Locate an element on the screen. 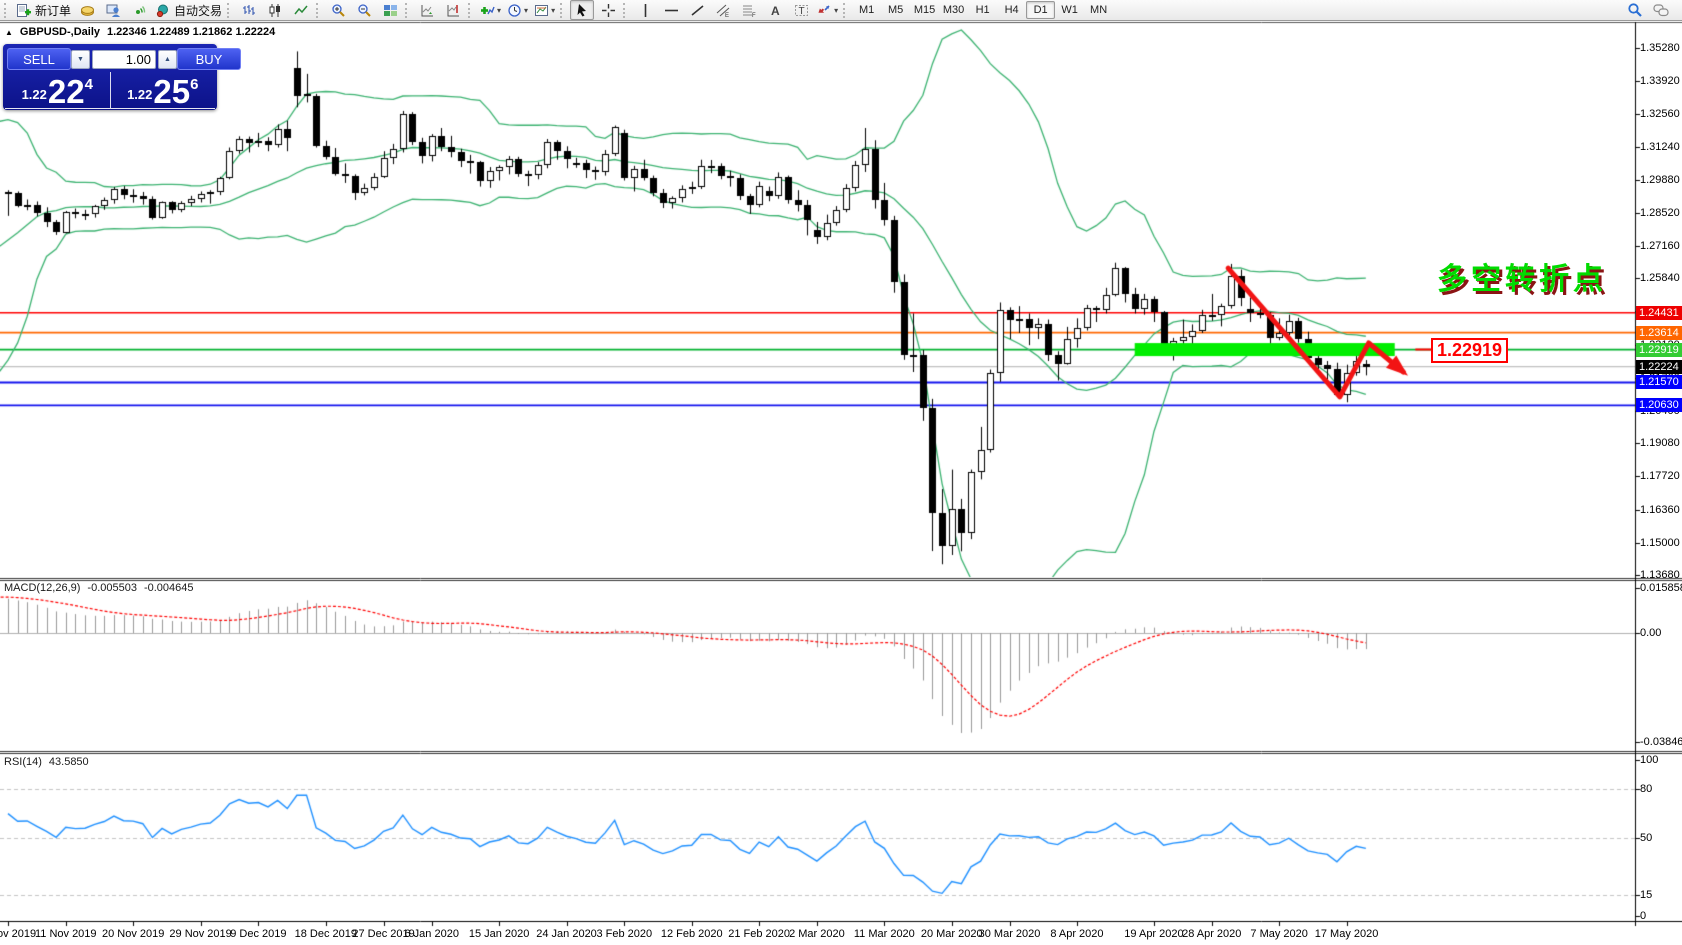  tf-m15-button: M15 is located at coordinates (924, 10).